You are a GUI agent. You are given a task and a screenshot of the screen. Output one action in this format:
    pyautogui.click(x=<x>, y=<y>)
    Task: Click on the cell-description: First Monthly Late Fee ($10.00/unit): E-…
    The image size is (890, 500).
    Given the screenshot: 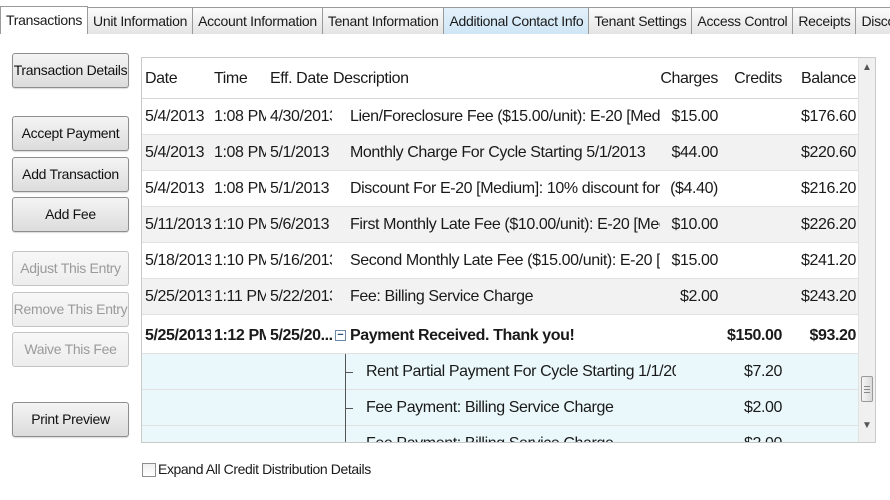 What is the action you would take?
    pyautogui.click(x=505, y=224)
    